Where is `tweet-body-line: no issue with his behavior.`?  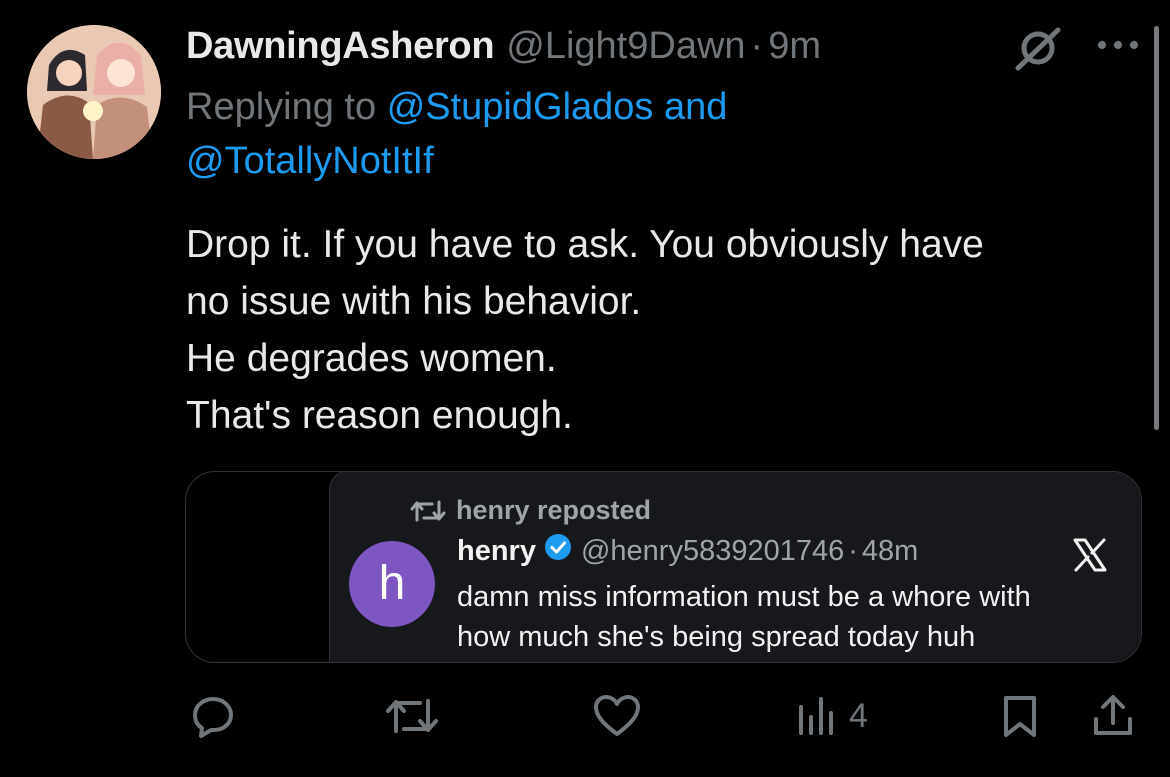 tweet-body-line: no issue with his behavior. is located at coordinates (414, 301).